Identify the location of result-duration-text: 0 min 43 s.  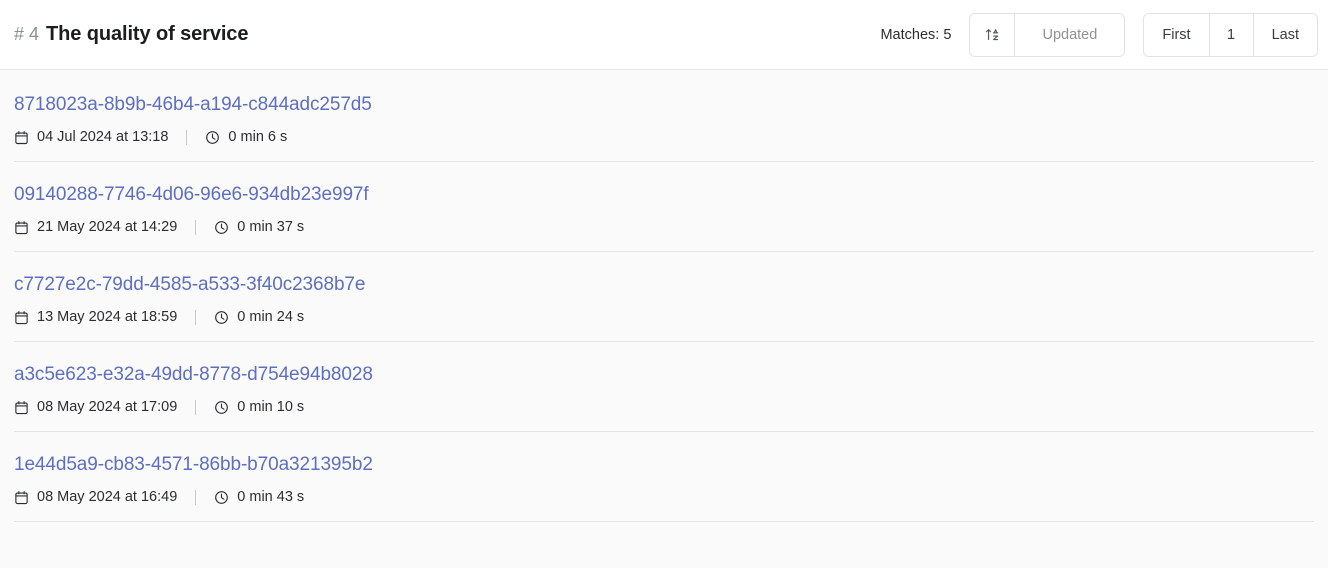
(271, 497).